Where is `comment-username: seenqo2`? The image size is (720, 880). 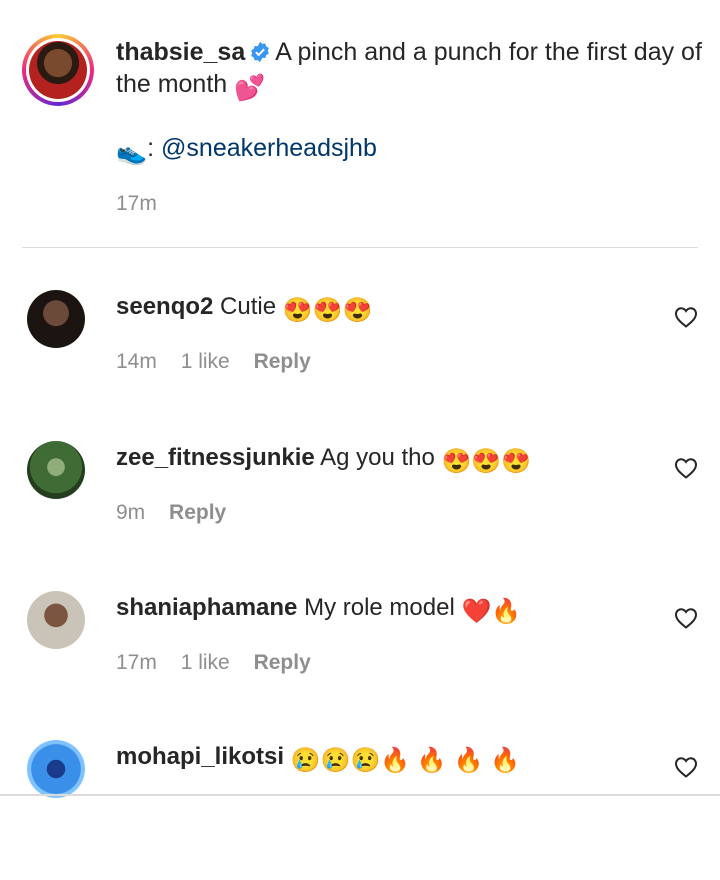
comment-username: seenqo2 is located at coordinates (164, 306).